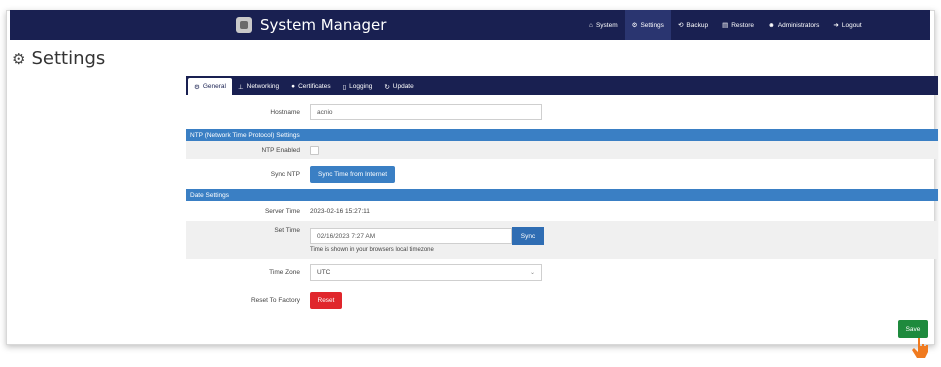 This screenshot has width=941, height=367. Describe the element at coordinates (920, 348) in the screenshot. I see `cursor-hand-icon` at that location.